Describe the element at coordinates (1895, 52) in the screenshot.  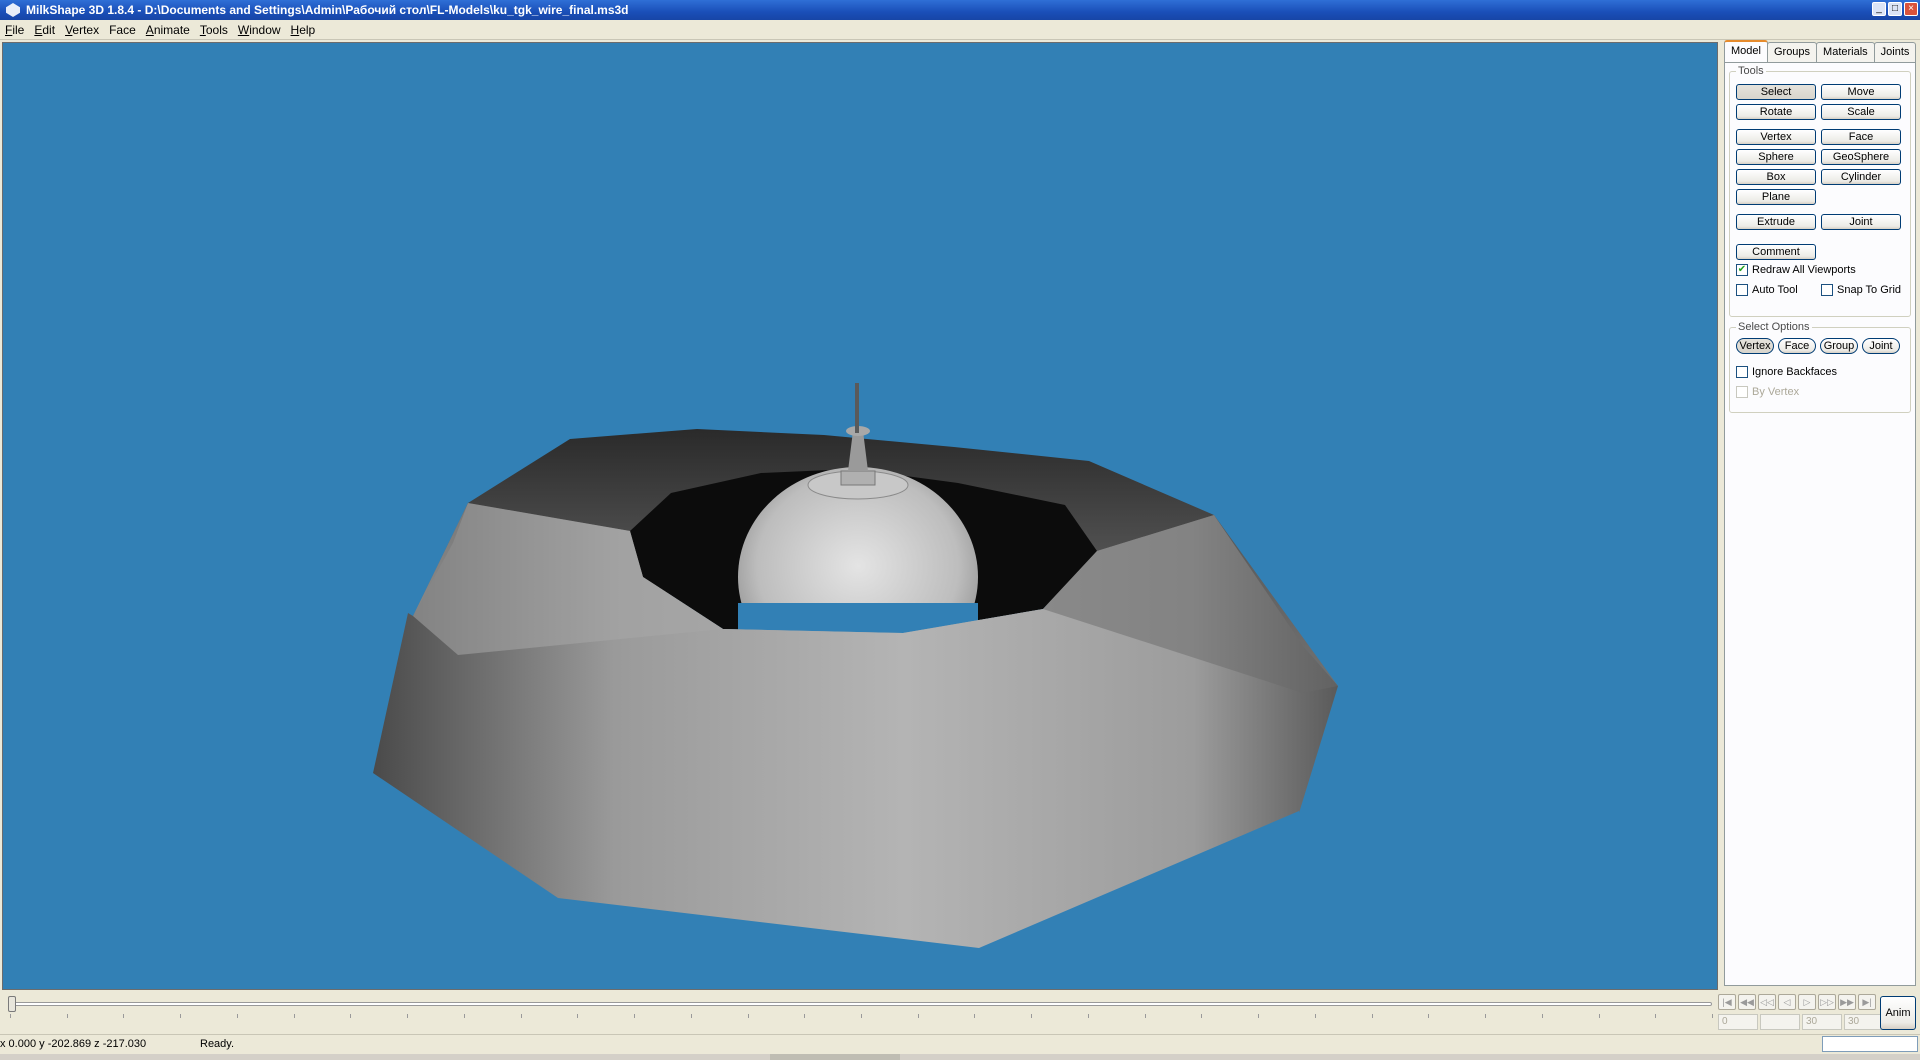
I see `tab-joints: Joints` at that location.